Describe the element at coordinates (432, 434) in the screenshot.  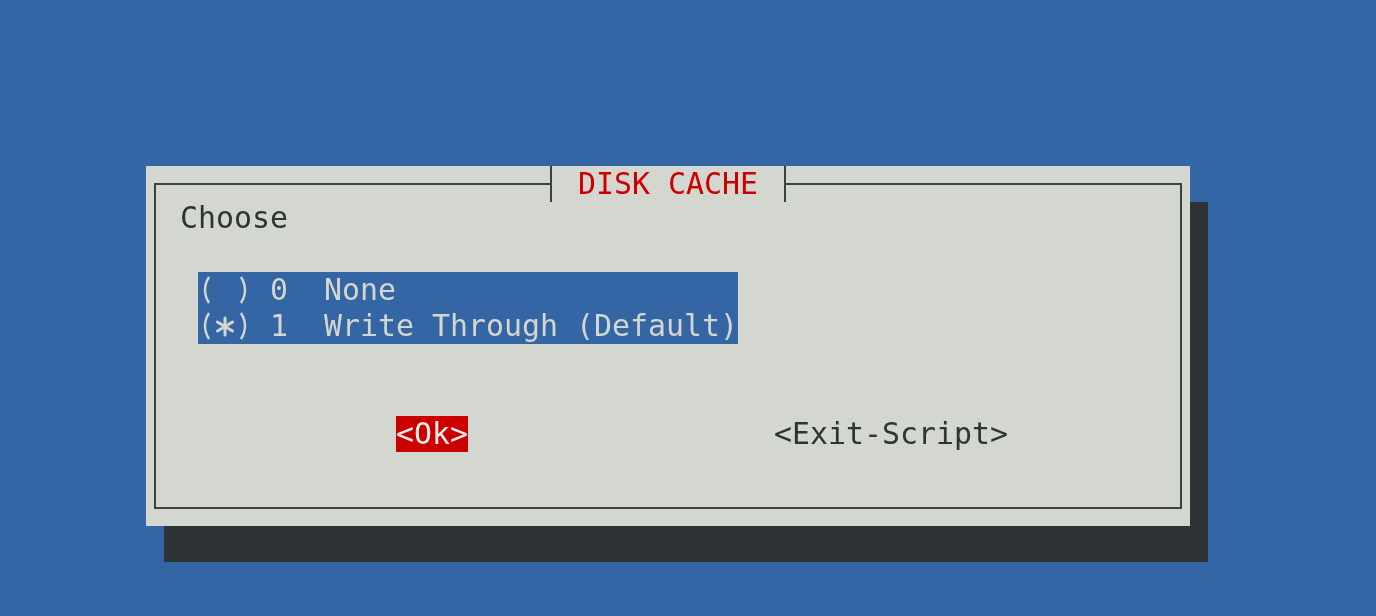
I see `dialog-button: <Ok>` at that location.